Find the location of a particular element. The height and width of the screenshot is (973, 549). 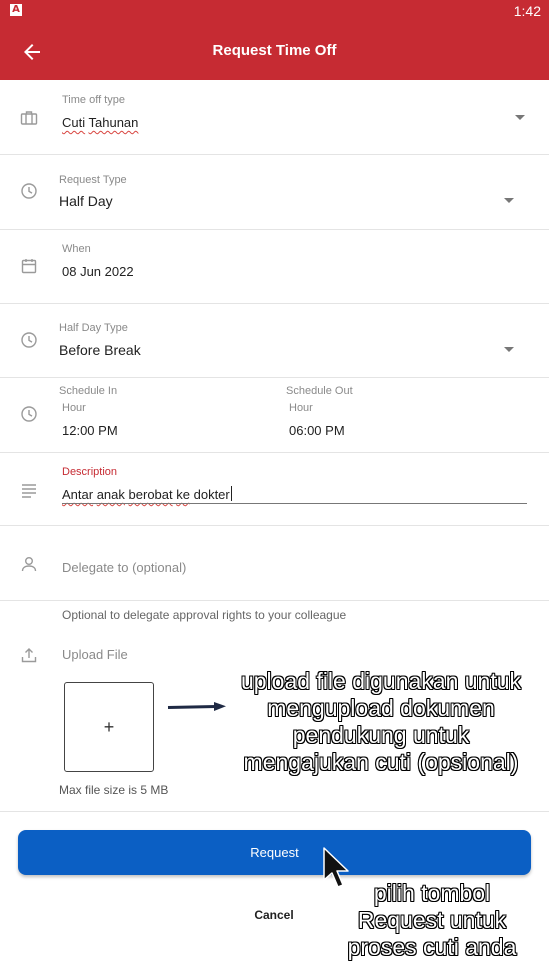

schedule-in-label: Schedule In is located at coordinates (88, 391).